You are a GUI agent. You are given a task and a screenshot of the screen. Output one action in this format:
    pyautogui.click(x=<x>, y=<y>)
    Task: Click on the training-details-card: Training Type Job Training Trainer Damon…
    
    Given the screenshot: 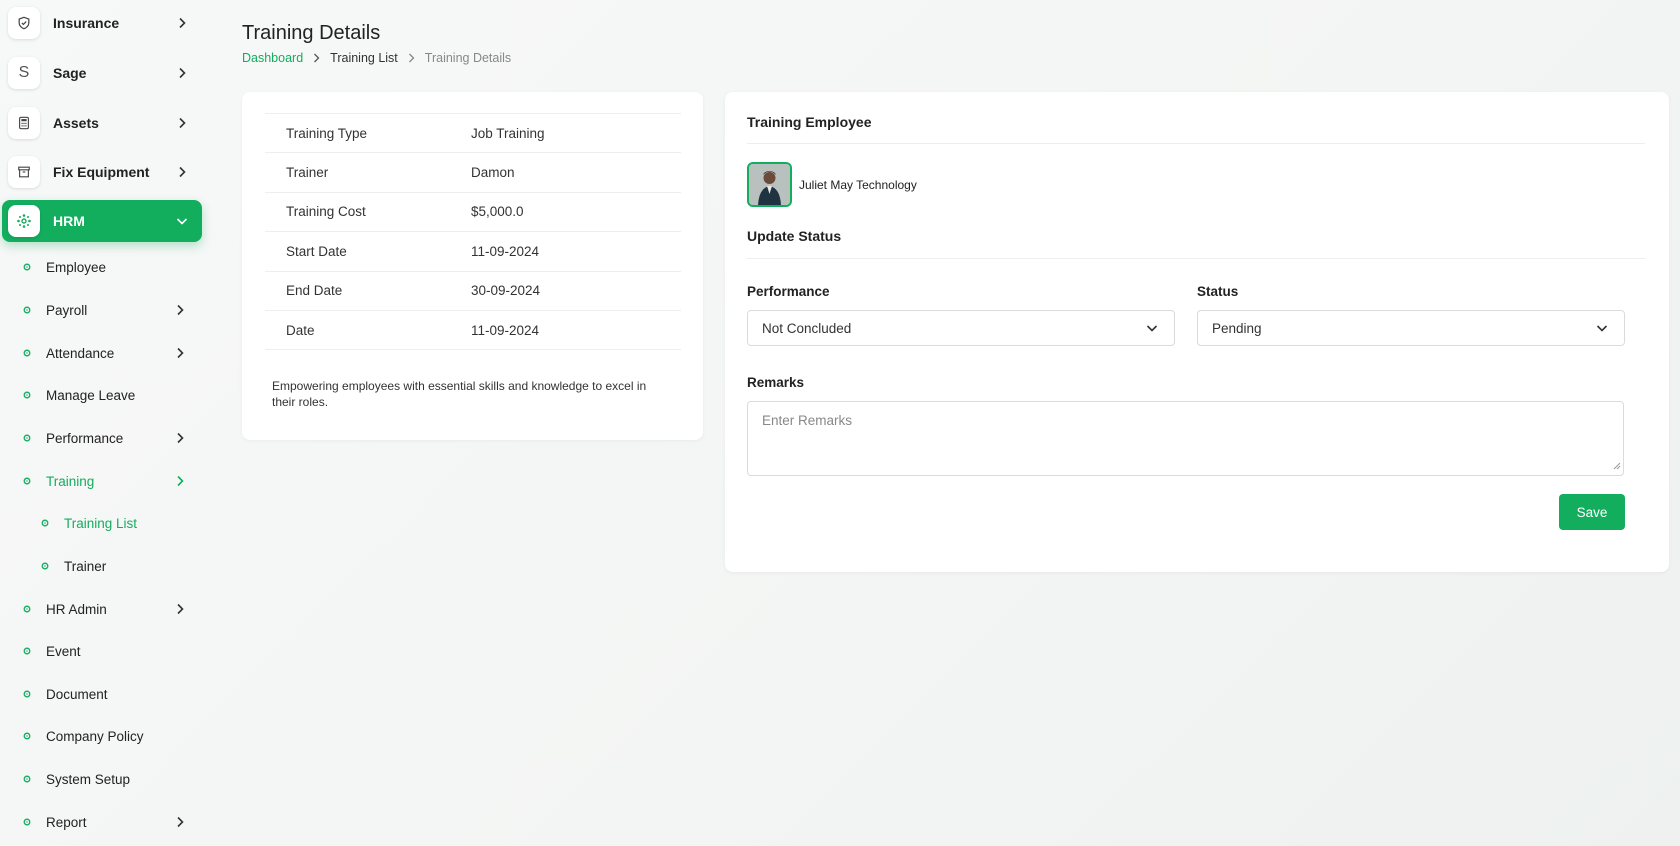 What is the action you would take?
    pyautogui.click(x=472, y=266)
    